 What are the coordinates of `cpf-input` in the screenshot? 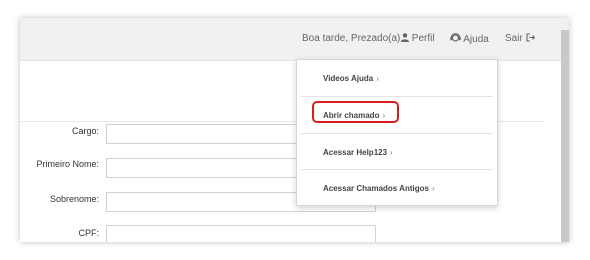 It's located at (241, 233).